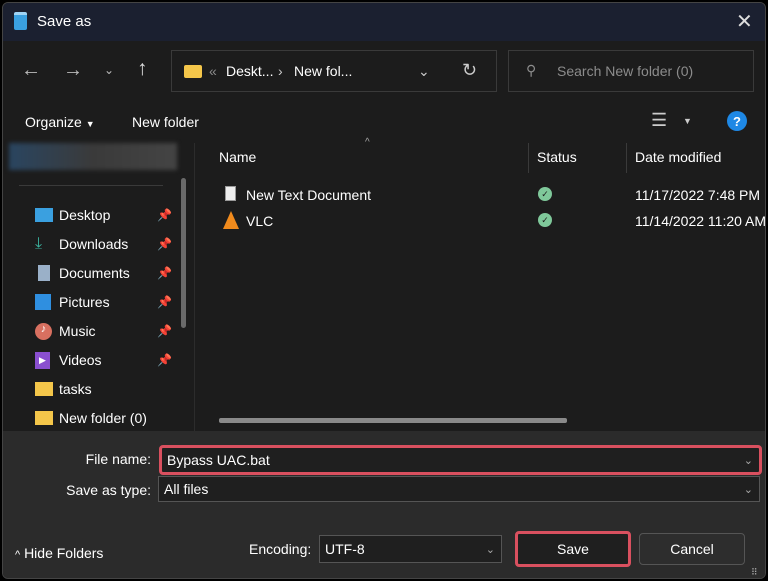 The width and height of the screenshot is (768, 581). I want to click on up-arrow-icon: ↑, so click(142, 69).